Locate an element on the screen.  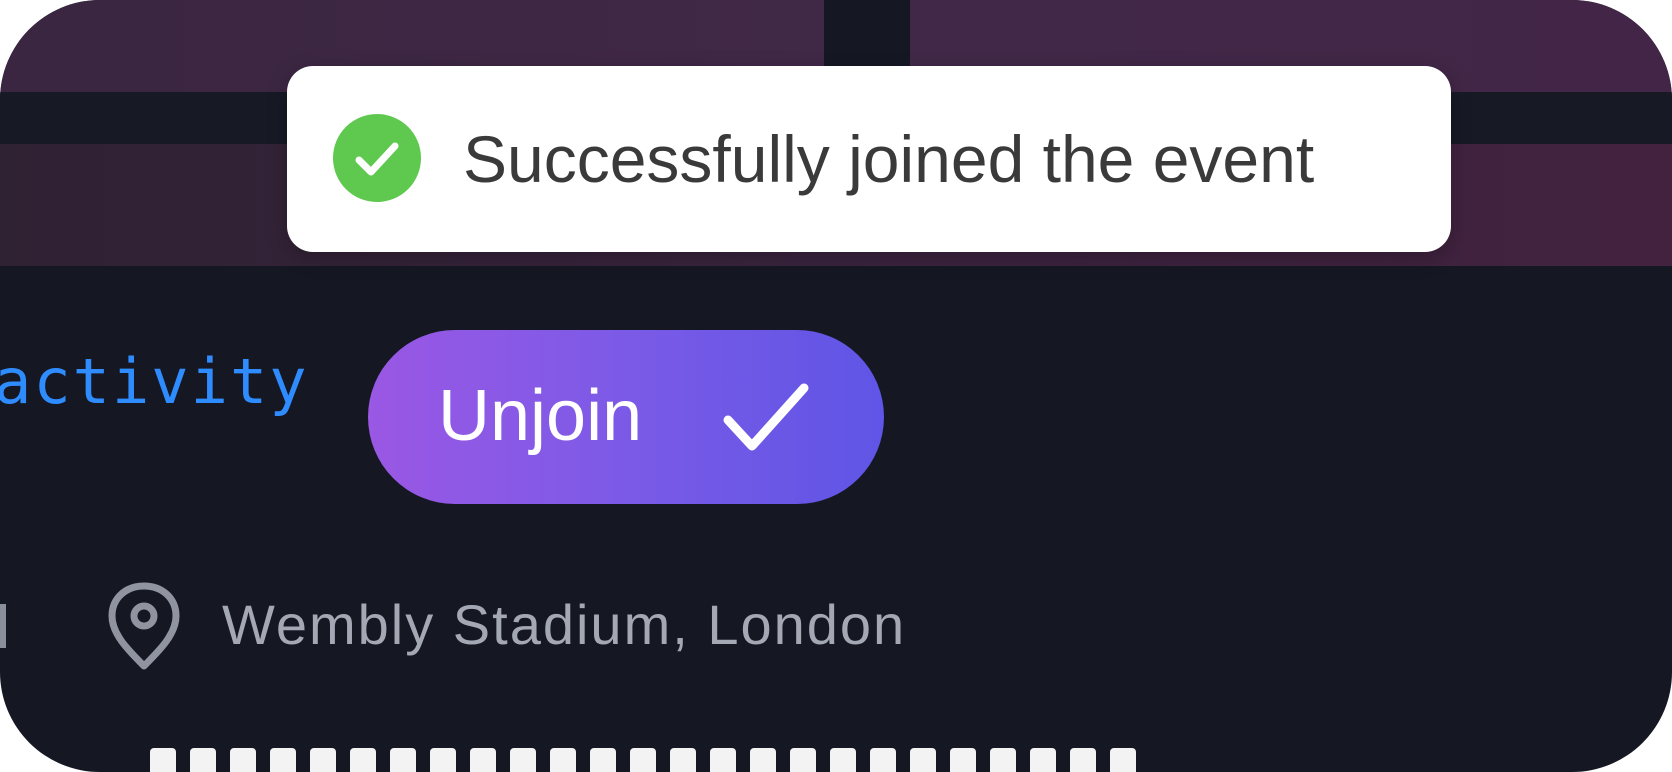
unjoin-button: Unjoin is located at coordinates (626, 417).